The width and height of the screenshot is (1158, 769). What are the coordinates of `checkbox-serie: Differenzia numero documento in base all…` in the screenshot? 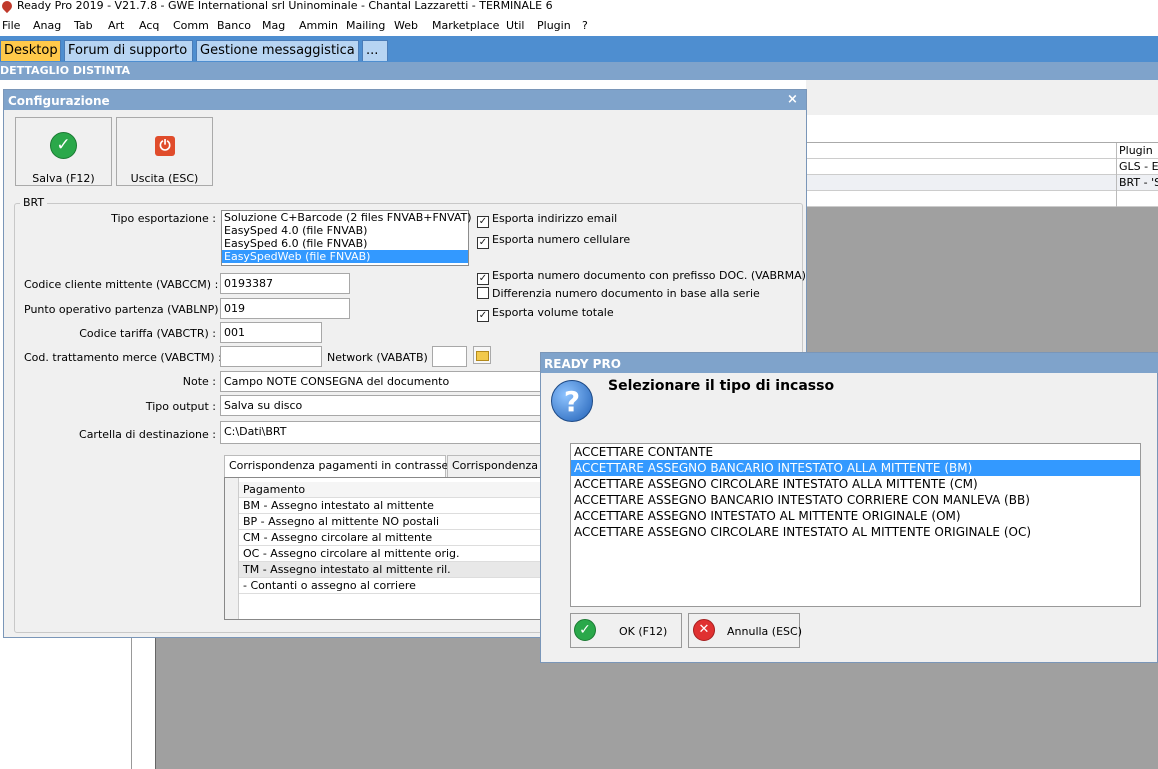 It's located at (618, 293).